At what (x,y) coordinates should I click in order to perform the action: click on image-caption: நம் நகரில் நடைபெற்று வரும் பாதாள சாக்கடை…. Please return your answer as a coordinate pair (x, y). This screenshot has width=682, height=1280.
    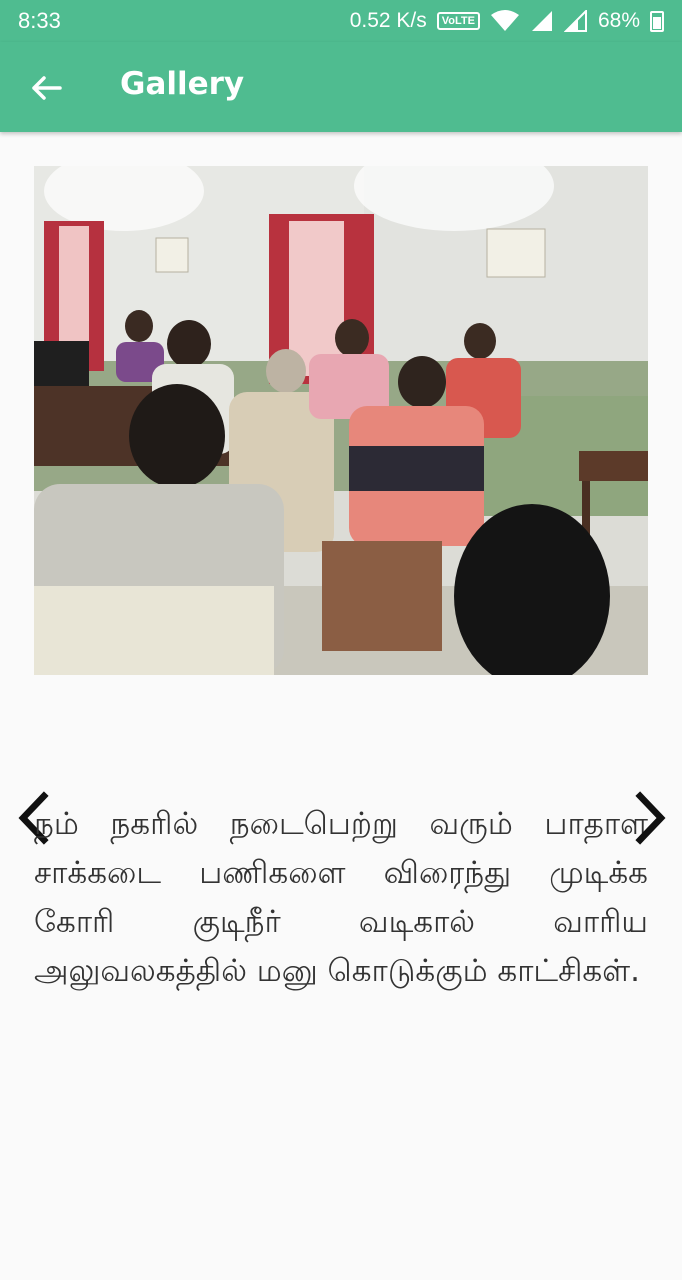
    Looking at the image, I should click on (341, 897).